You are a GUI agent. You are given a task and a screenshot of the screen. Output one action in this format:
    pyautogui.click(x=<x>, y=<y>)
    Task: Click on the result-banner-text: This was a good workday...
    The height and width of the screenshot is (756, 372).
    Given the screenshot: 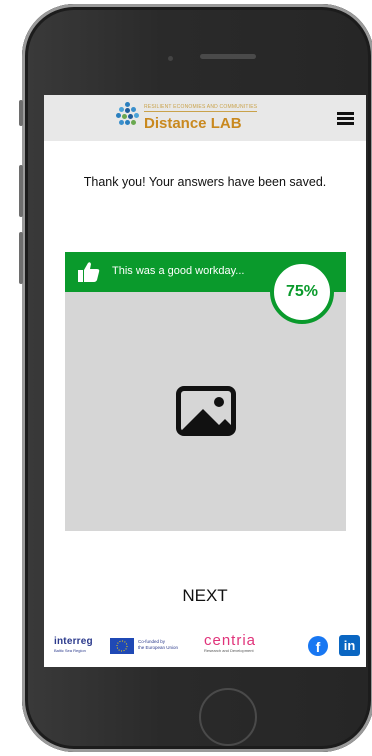 What is the action you would take?
    pyautogui.click(x=178, y=271)
    